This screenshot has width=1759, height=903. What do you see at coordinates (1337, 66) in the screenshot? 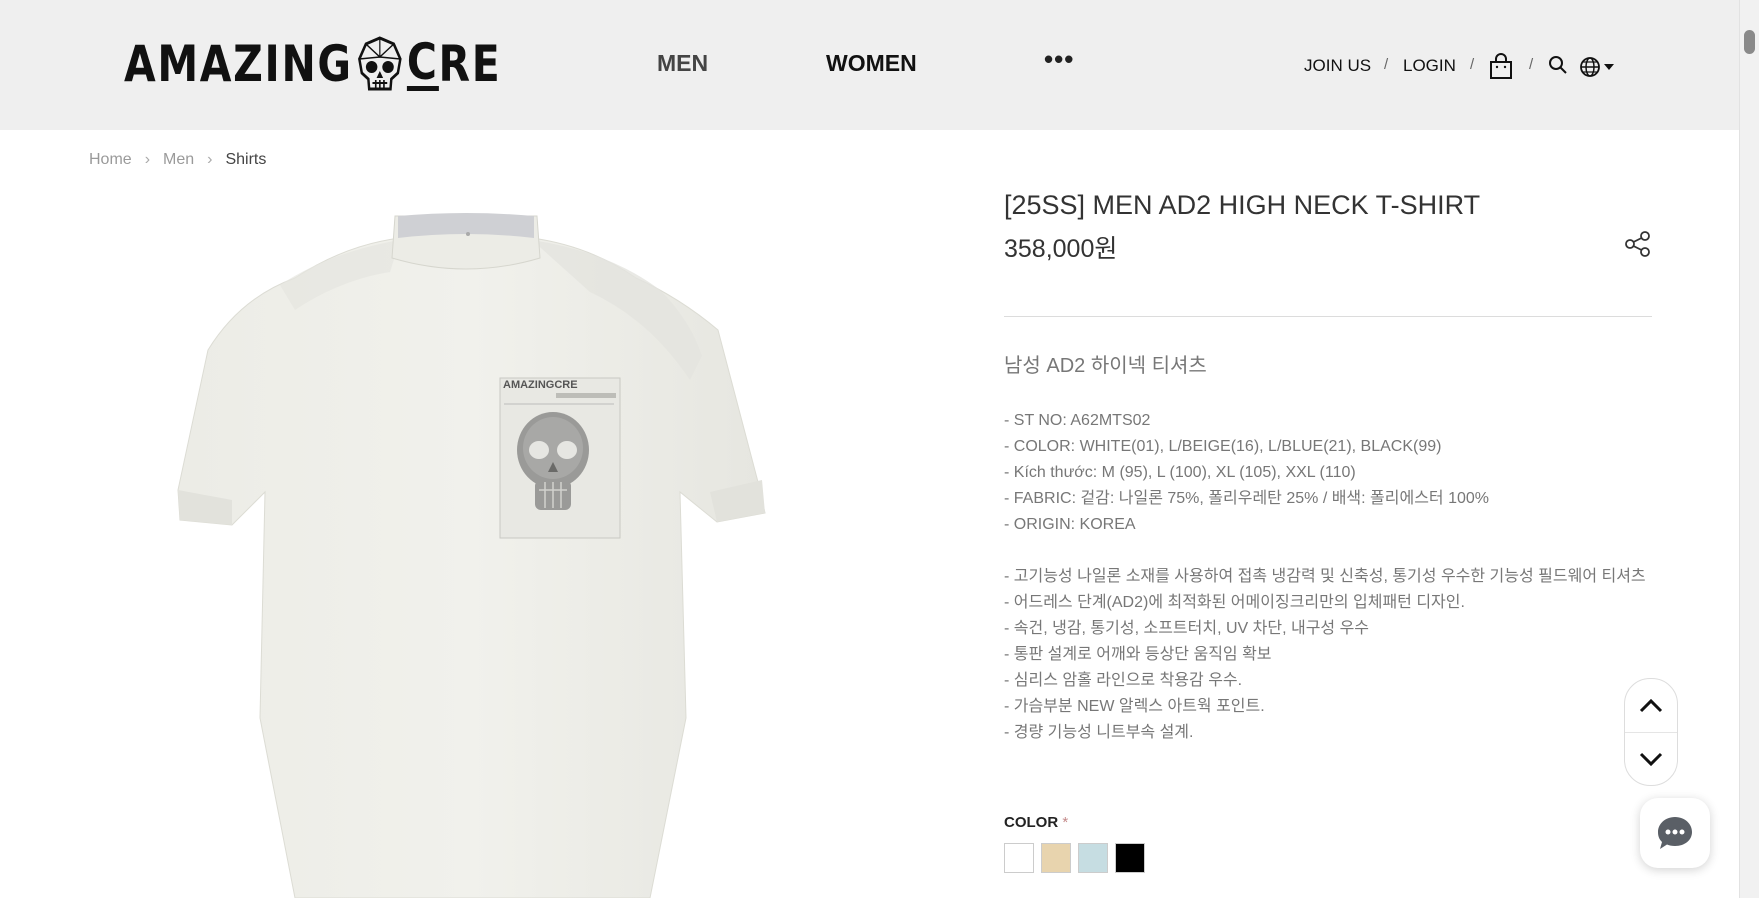
I see `join-us-link: JOIN US` at bounding box center [1337, 66].